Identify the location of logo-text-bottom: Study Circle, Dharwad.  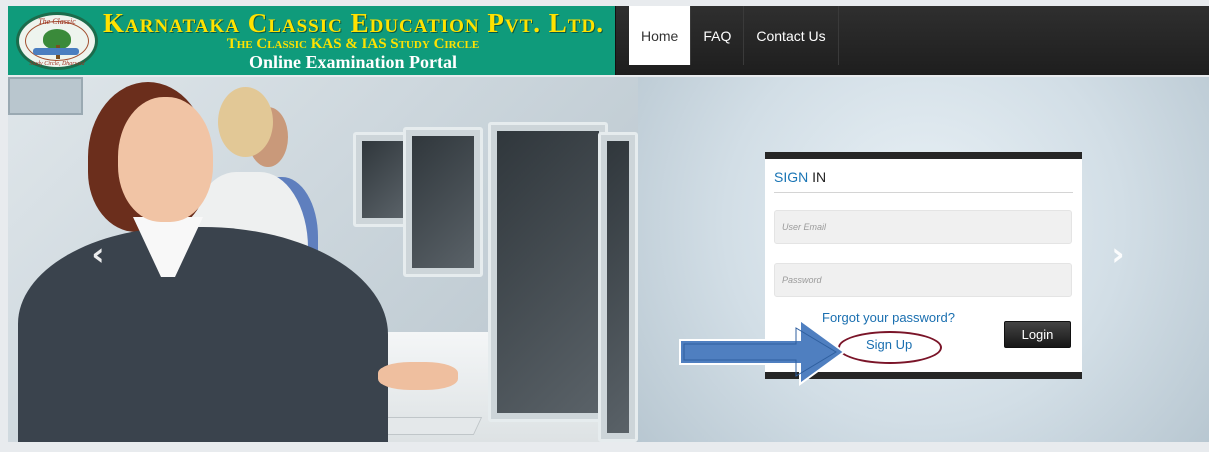
(57, 64).